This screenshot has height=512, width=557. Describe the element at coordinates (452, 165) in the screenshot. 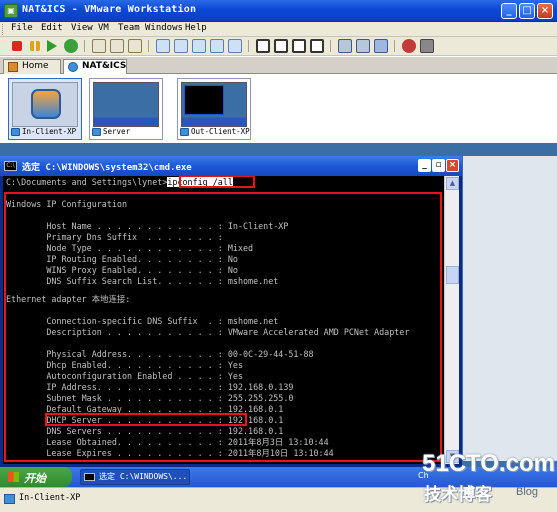

I see `cmd-close-button: ×` at that location.